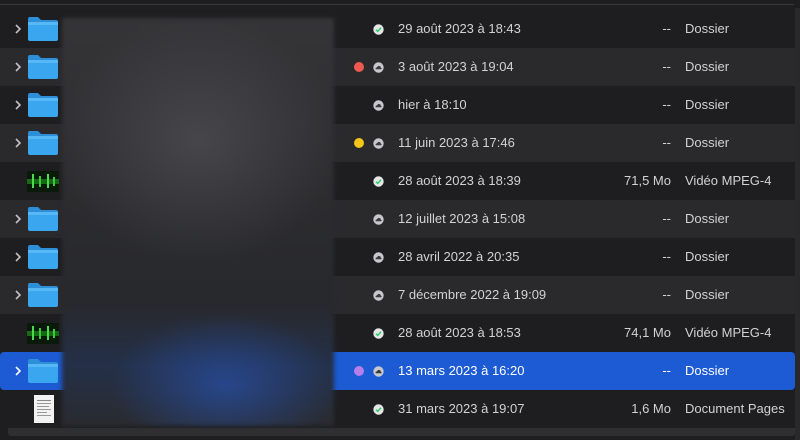 Image resolution: width=800 pixels, height=440 pixels. Describe the element at coordinates (359, 371) in the screenshot. I see `color-tag-purple-icon` at that location.